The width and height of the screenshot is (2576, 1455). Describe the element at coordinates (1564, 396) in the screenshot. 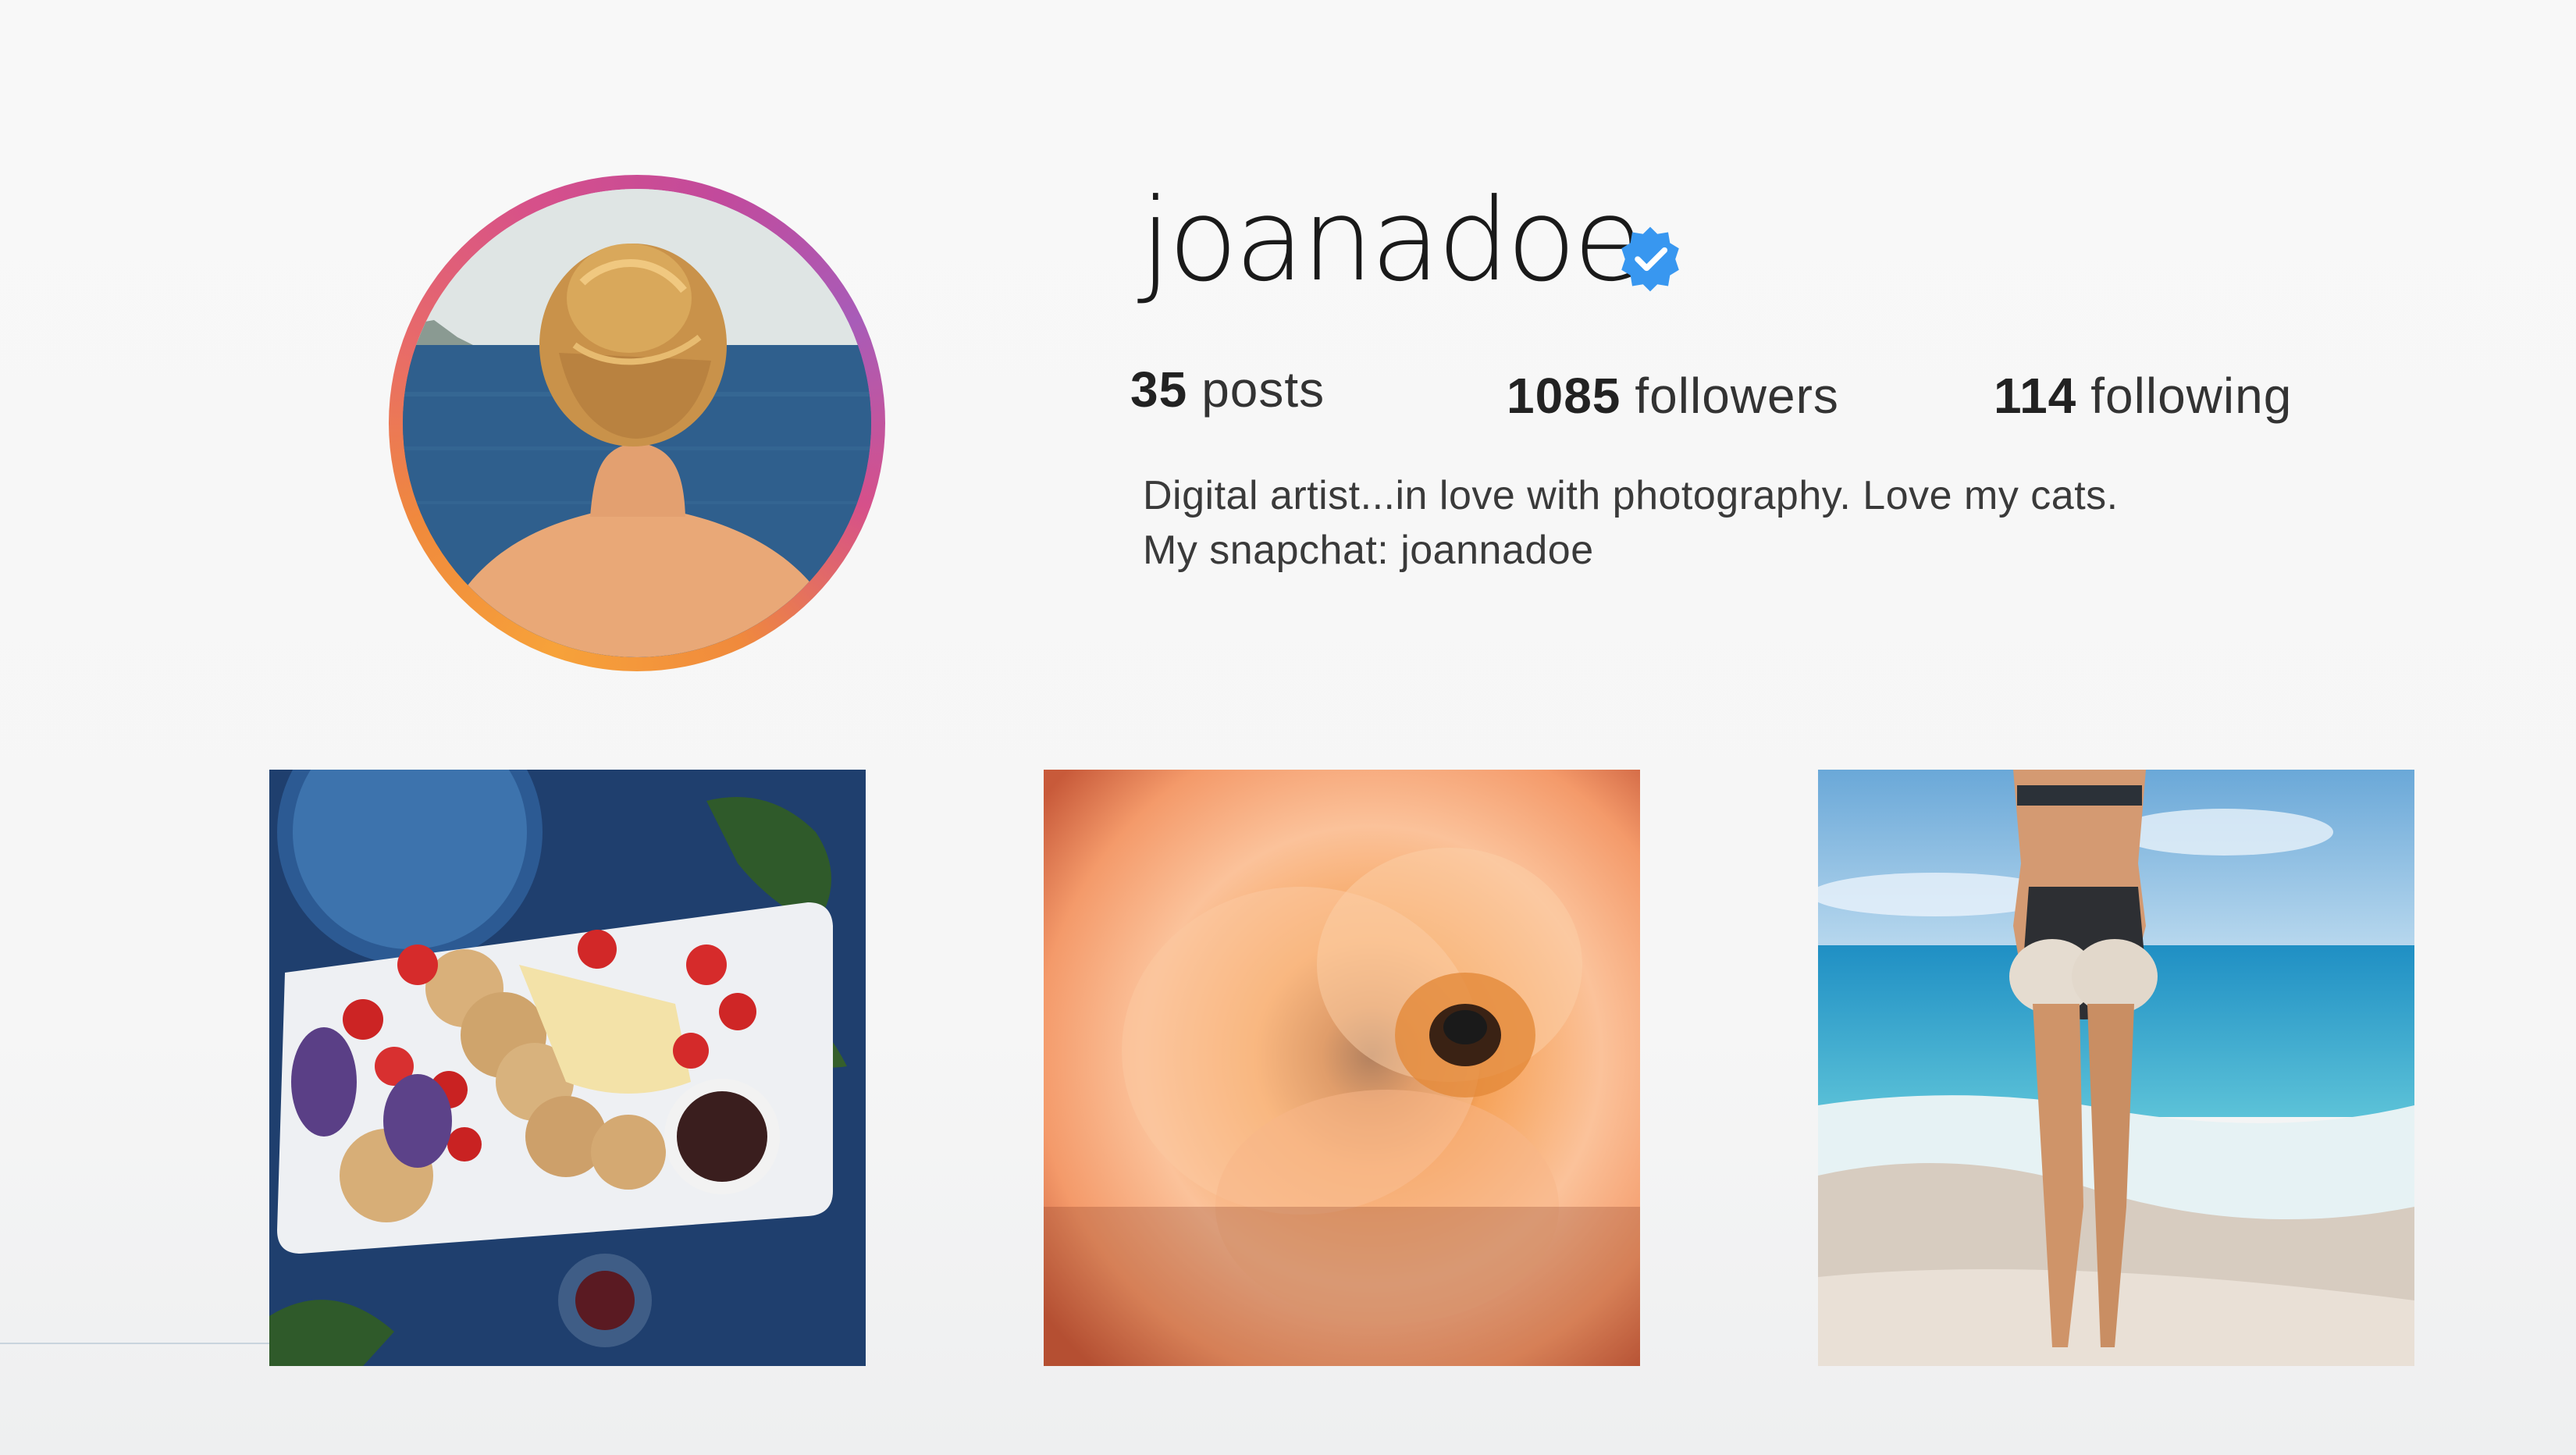

I see `followers-count: 1085` at that location.